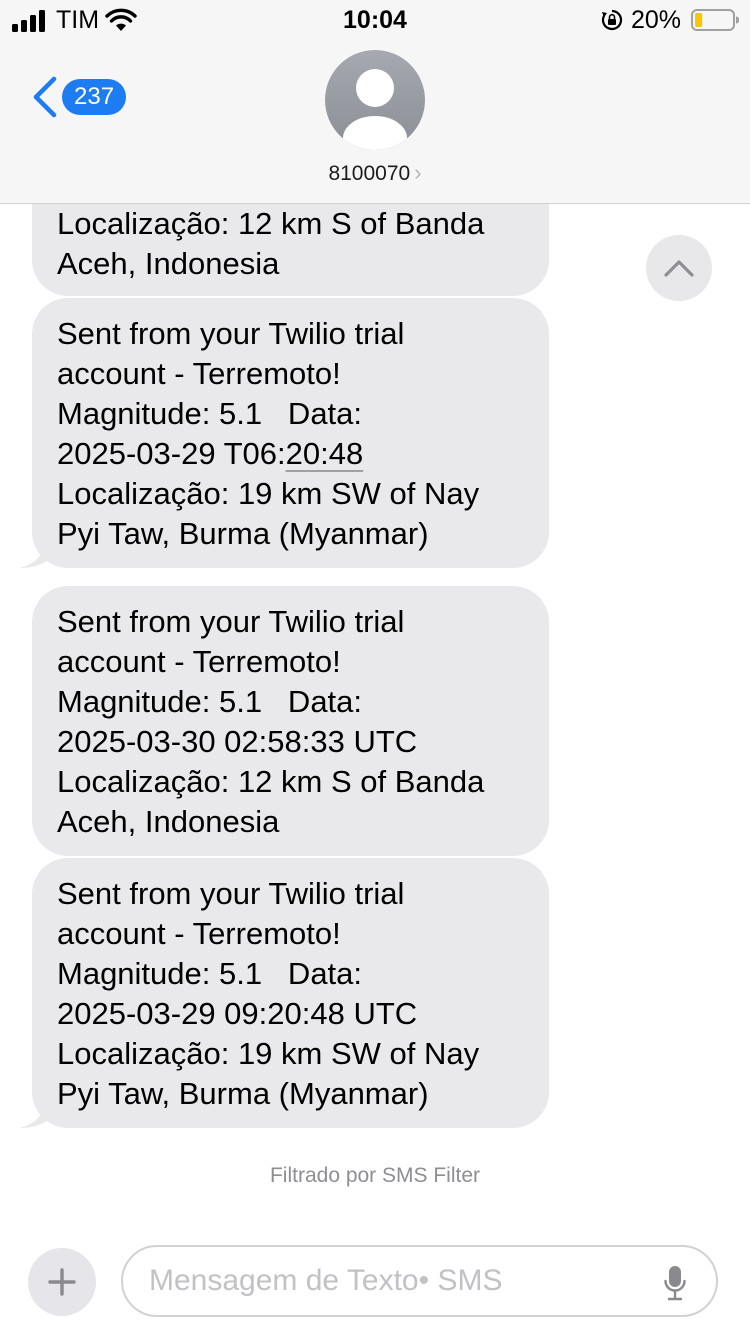  What do you see at coordinates (94, 97) in the screenshot?
I see `unread-count-badge: 237` at bounding box center [94, 97].